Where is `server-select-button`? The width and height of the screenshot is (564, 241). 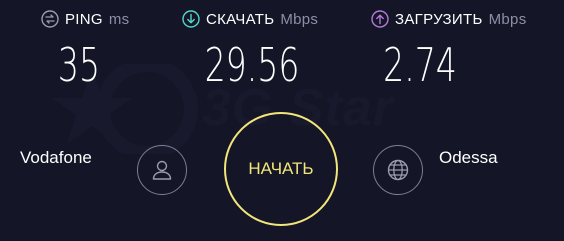 server-select-button is located at coordinates (398, 170).